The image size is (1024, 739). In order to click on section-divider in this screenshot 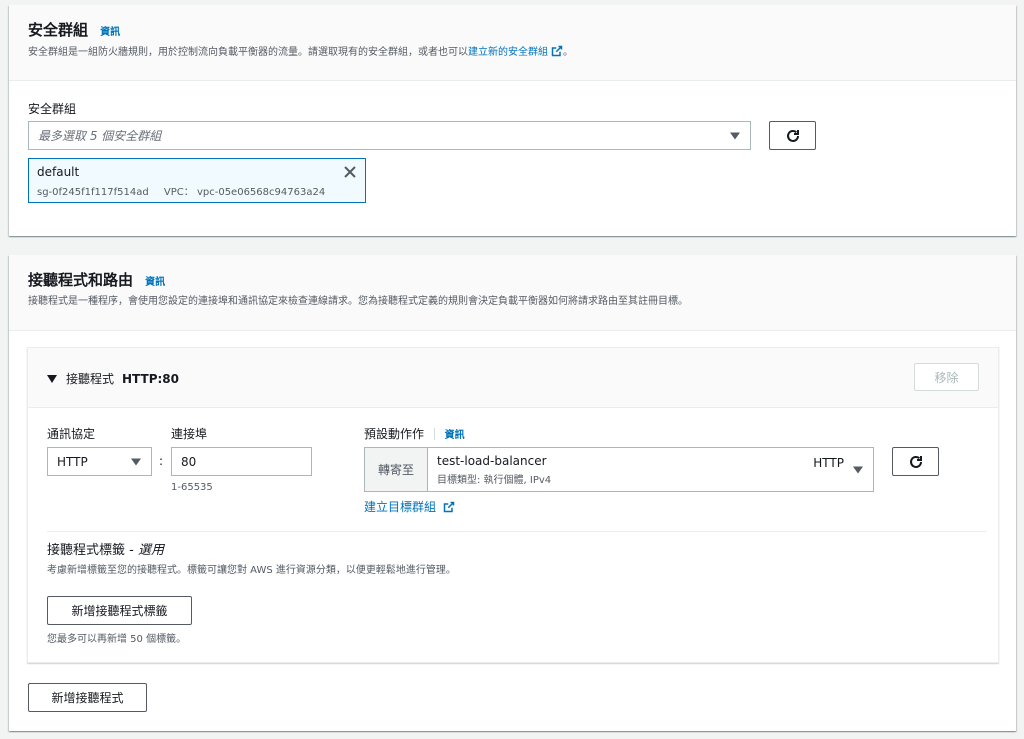, I will do `click(516, 531)`.